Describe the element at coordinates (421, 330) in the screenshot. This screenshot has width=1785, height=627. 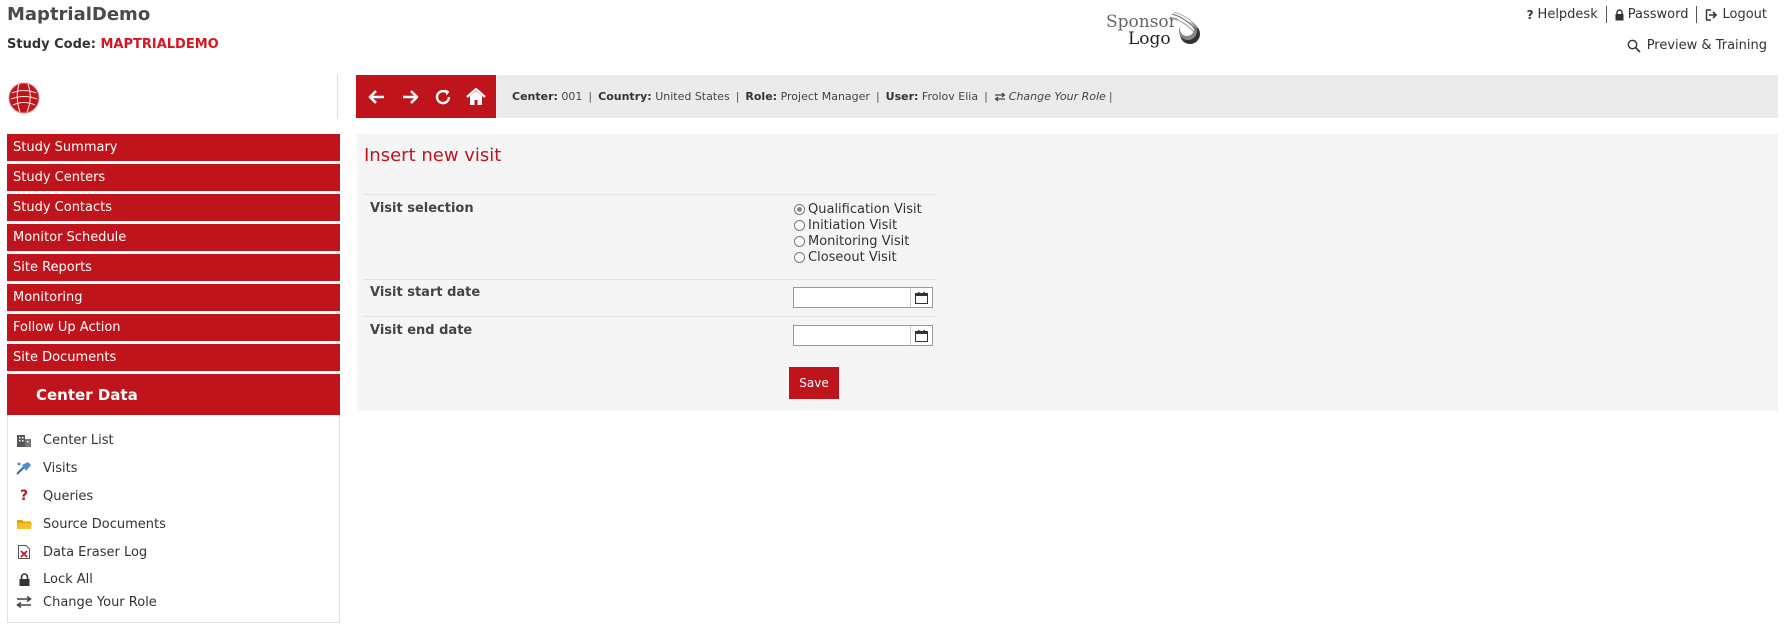
I see `visit-end-date-label: Visit end date` at that location.